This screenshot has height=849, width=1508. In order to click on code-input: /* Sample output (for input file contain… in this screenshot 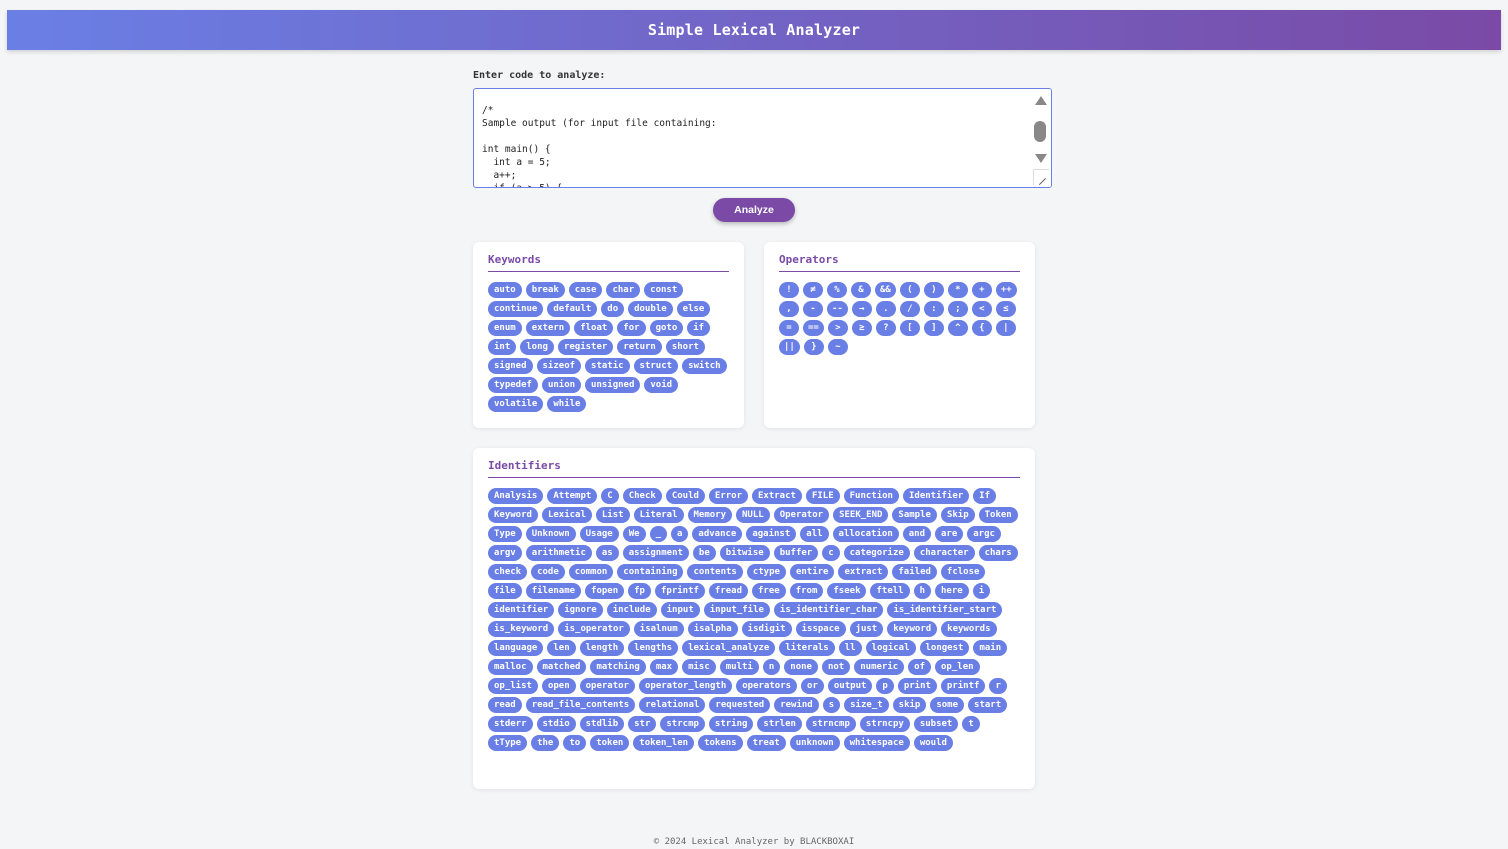, I will do `click(762, 138)`.